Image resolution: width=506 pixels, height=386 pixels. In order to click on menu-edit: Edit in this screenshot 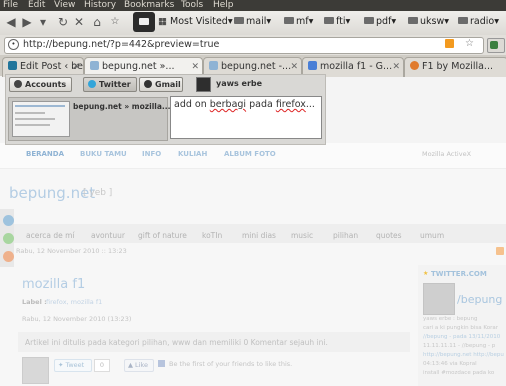, I will do `click(36, 5)`.